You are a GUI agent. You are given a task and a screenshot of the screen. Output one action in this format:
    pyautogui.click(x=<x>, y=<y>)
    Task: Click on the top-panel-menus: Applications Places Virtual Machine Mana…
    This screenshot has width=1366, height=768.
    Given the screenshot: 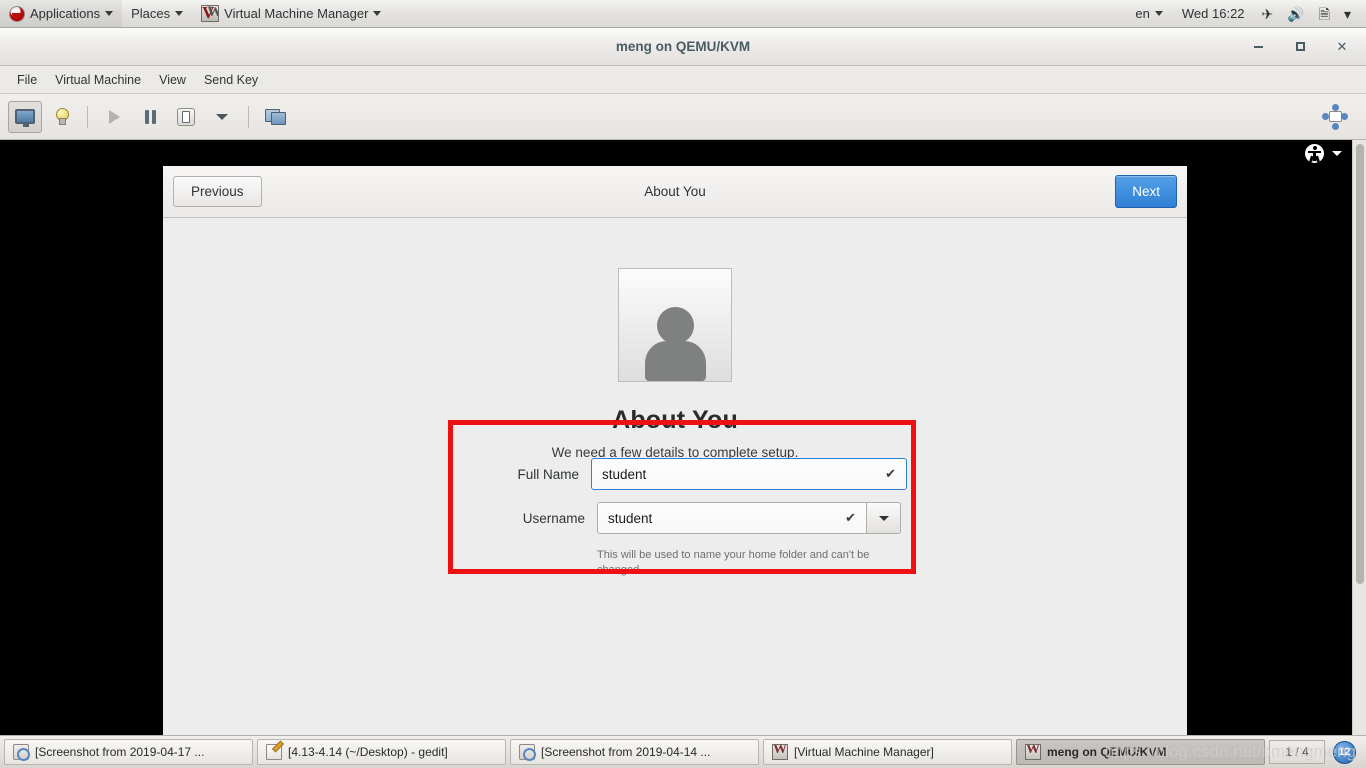 What is the action you would take?
    pyautogui.click(x=195, y=13)
    